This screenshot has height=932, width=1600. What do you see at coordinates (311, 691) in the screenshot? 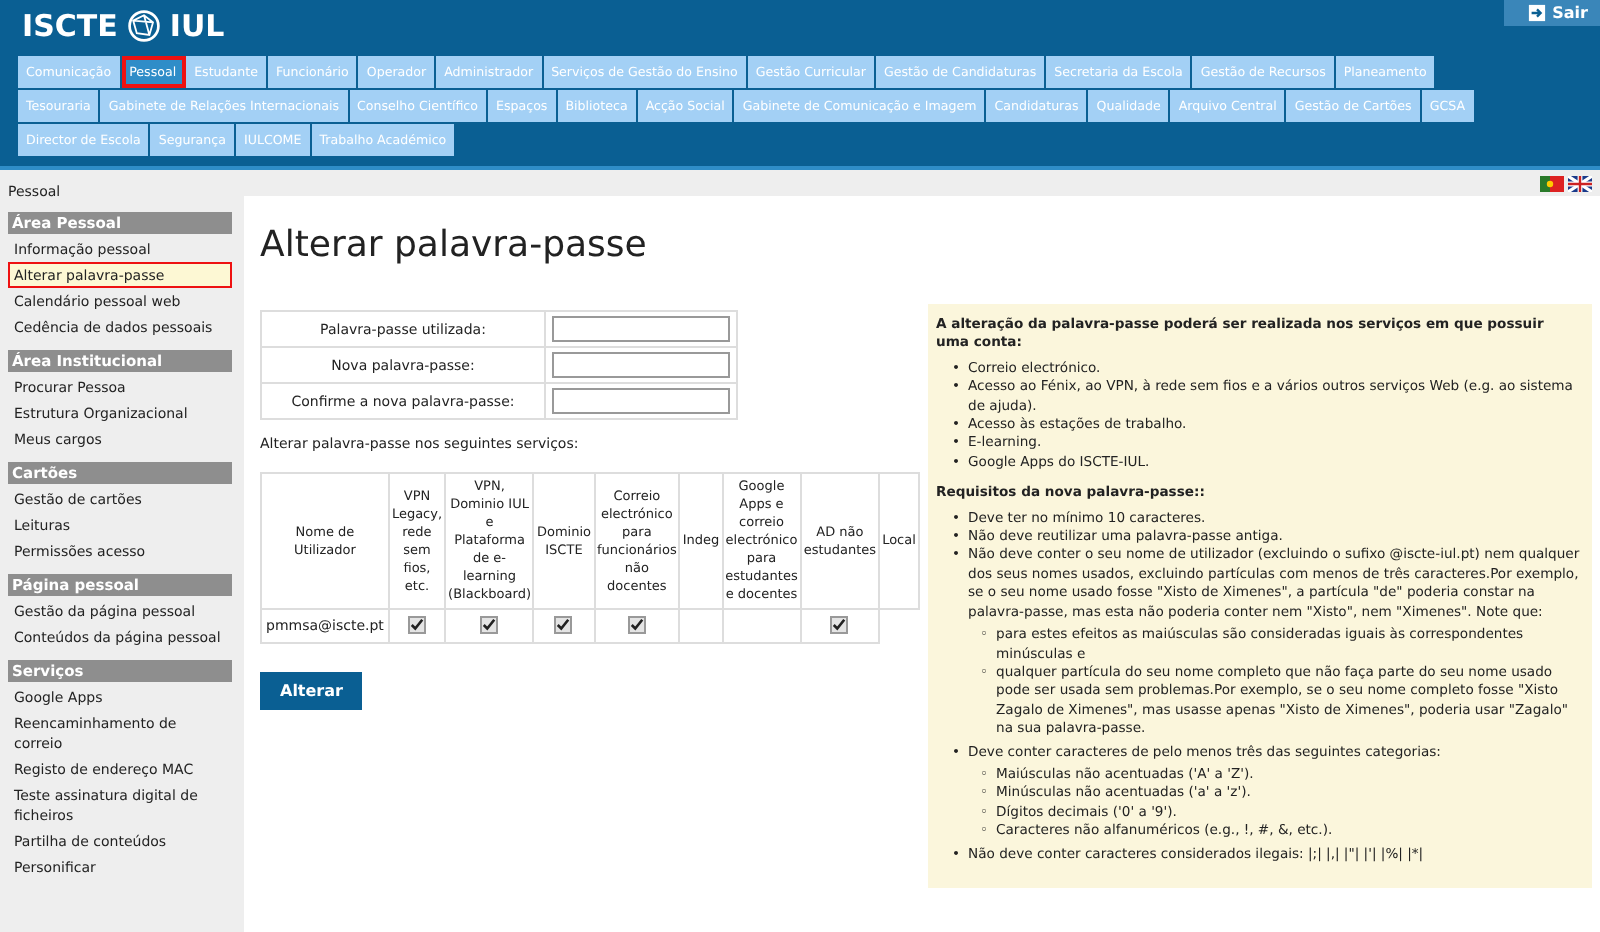
I see `submit-button: Alterar` at bounding box center [311, 691].